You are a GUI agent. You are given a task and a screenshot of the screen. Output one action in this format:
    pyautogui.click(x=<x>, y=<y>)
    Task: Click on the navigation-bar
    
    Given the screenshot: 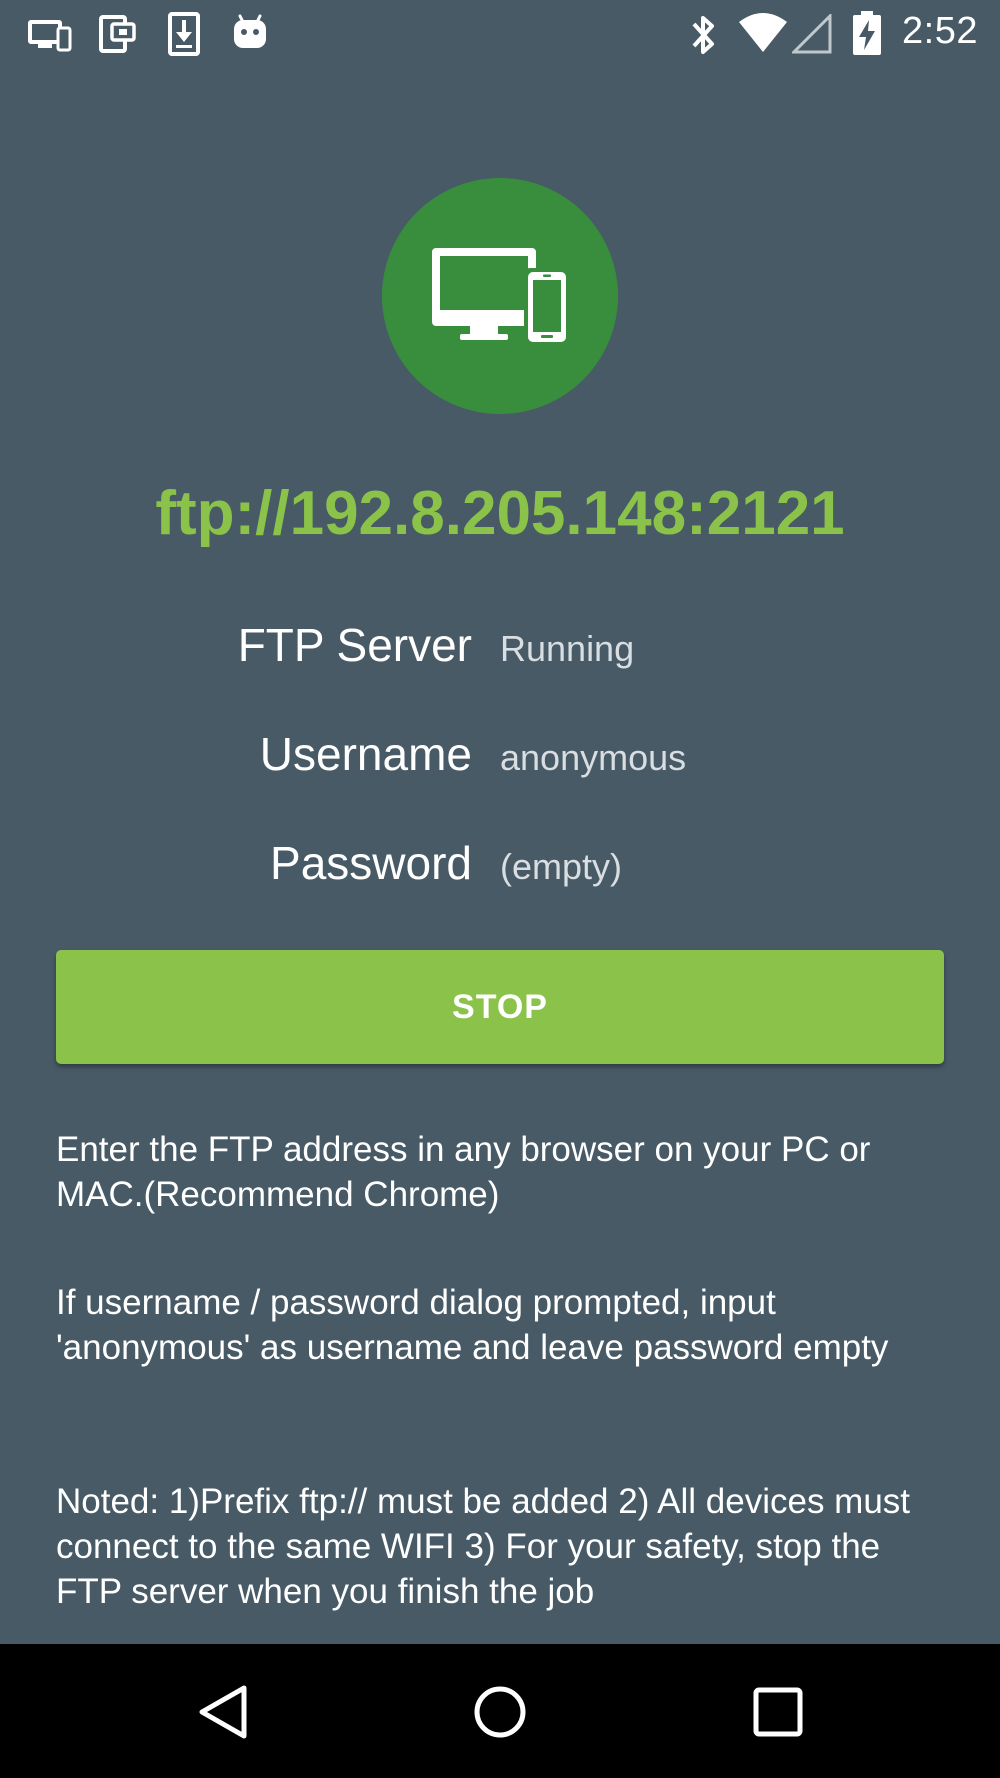 What is the action you would take?
    pyautogui.click(x=500, y=1711)
    